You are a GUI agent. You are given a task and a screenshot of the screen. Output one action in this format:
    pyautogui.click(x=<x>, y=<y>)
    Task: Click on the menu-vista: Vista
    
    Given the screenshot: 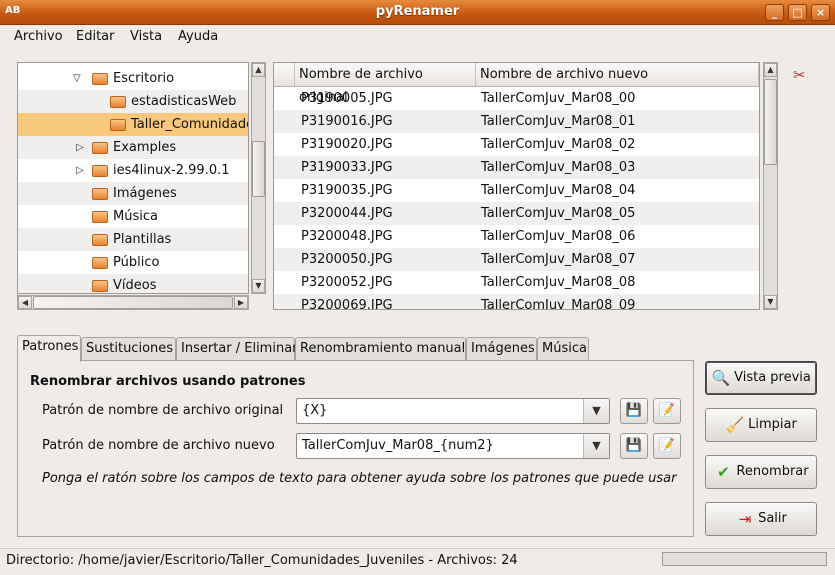 What is the action you would take?
    pyautogui.click(x=146, y=36)
    